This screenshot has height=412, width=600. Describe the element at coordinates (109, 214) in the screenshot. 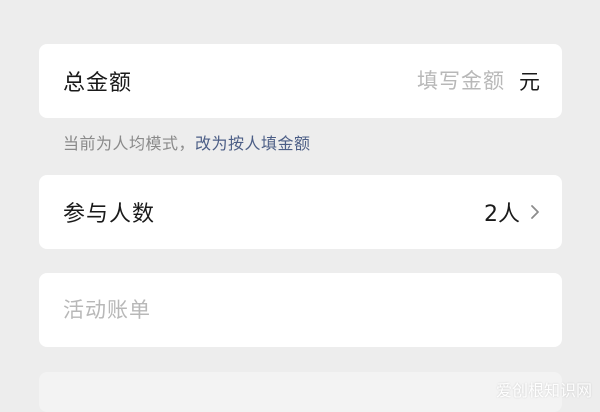

I see `participants-label: 参与人数` at that location.